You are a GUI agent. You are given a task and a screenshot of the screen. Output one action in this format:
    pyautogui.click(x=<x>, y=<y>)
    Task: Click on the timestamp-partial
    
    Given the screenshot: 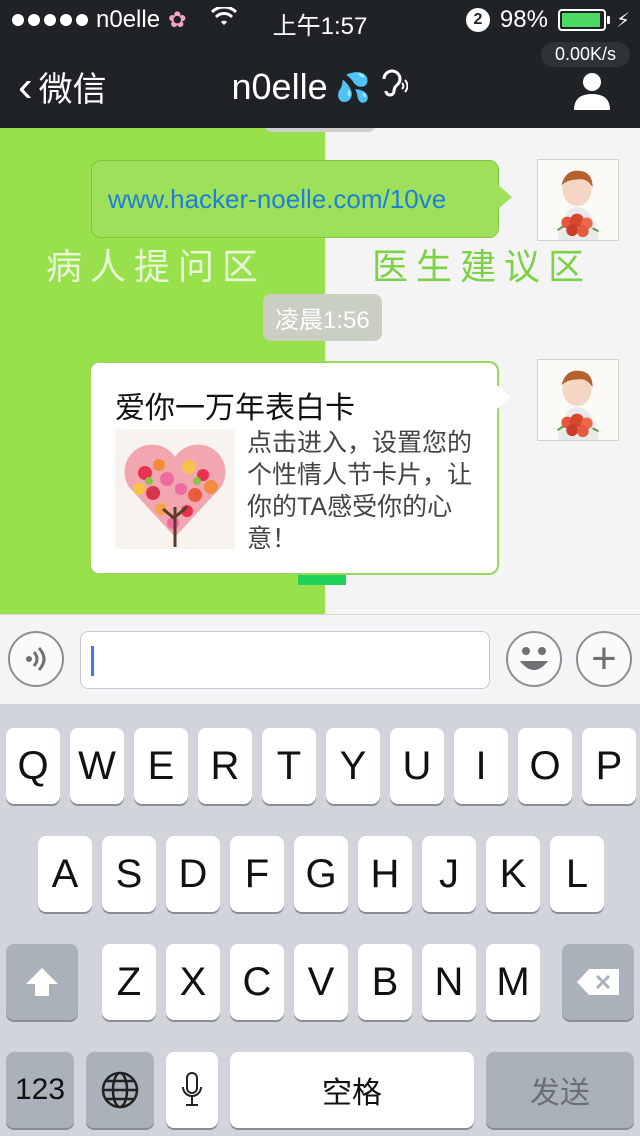 What is the action you would take?
    pyautogui.click(x=320, y=130)
    